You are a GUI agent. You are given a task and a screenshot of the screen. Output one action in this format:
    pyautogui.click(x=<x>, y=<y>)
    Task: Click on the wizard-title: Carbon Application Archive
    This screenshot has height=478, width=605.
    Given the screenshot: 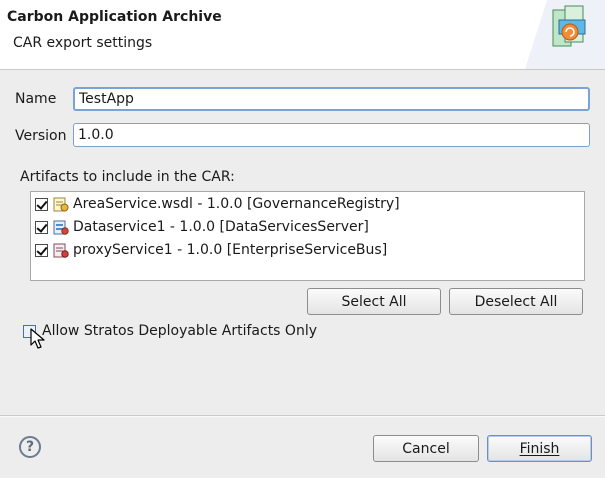 What is the action you would take?
    pyautogui.click(x=114, y=17)
    